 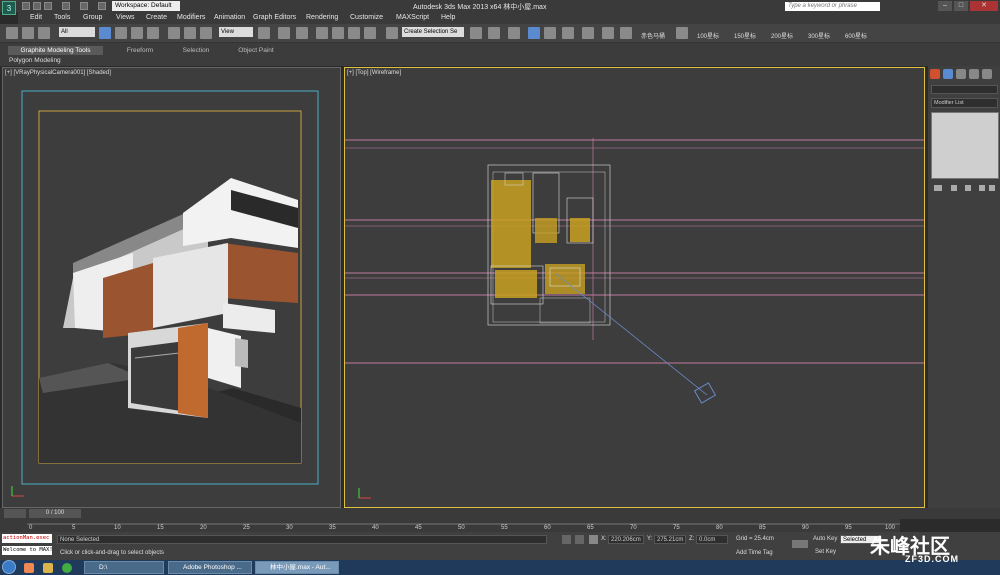 What do you see at coordinates (27, 550) in the screenshot?
I see `maxscript-listener-line2: Welcome to MAX!` at bounding box center [27, 550].